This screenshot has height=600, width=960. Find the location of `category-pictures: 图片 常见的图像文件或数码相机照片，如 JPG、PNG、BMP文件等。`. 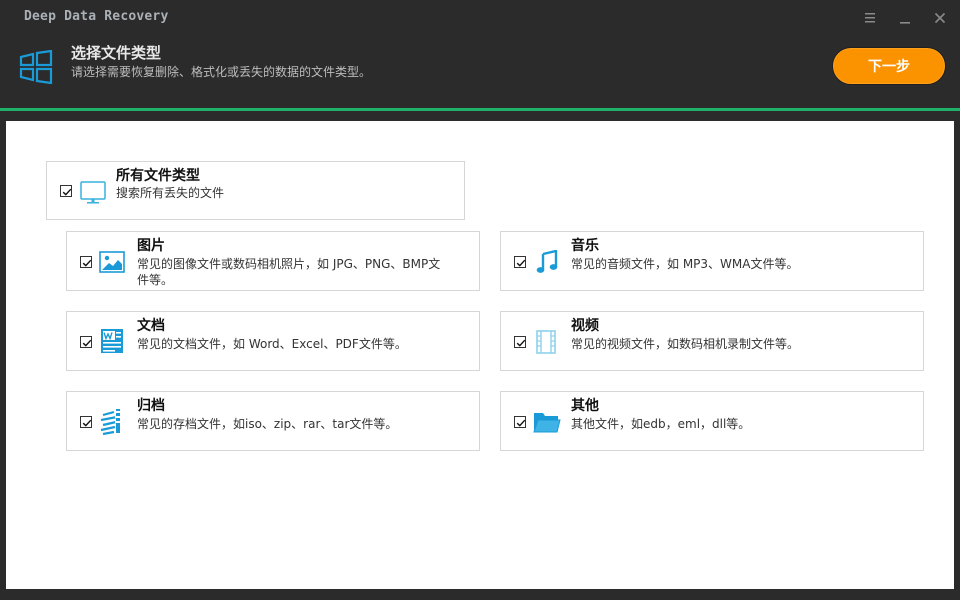

category-pictures: 图片 常见的图像文件或数码相机照片，如 JPG、PNG、BMP文件等。 is located at coordinates (273, 261).